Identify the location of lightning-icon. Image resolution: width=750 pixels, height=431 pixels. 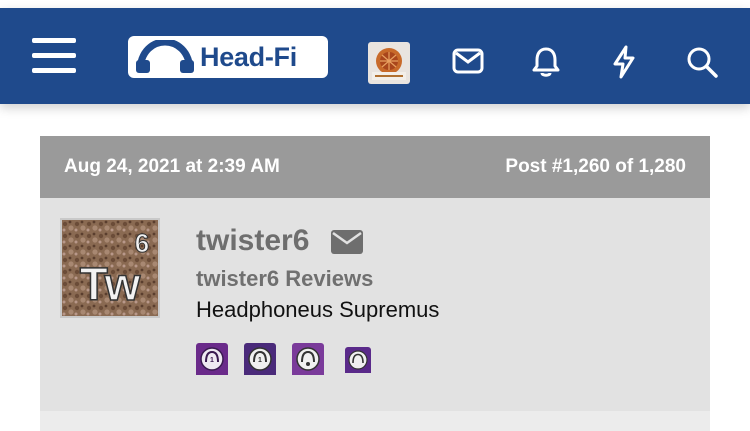
(624, 64).